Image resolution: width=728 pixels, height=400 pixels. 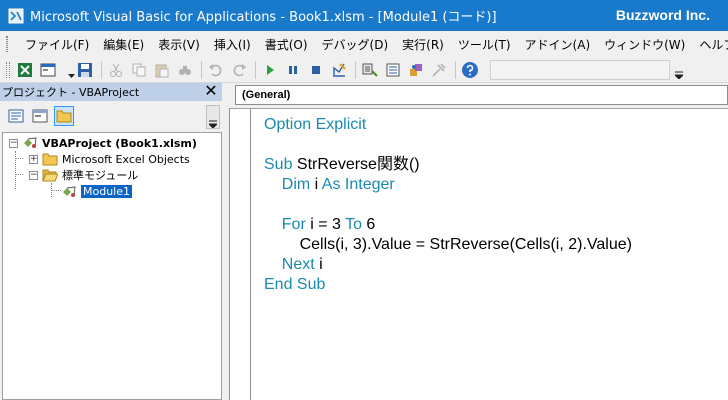 I want to click on tree-label-project: VBAProject (Book1.xlsm), so click(x=119, y=143).